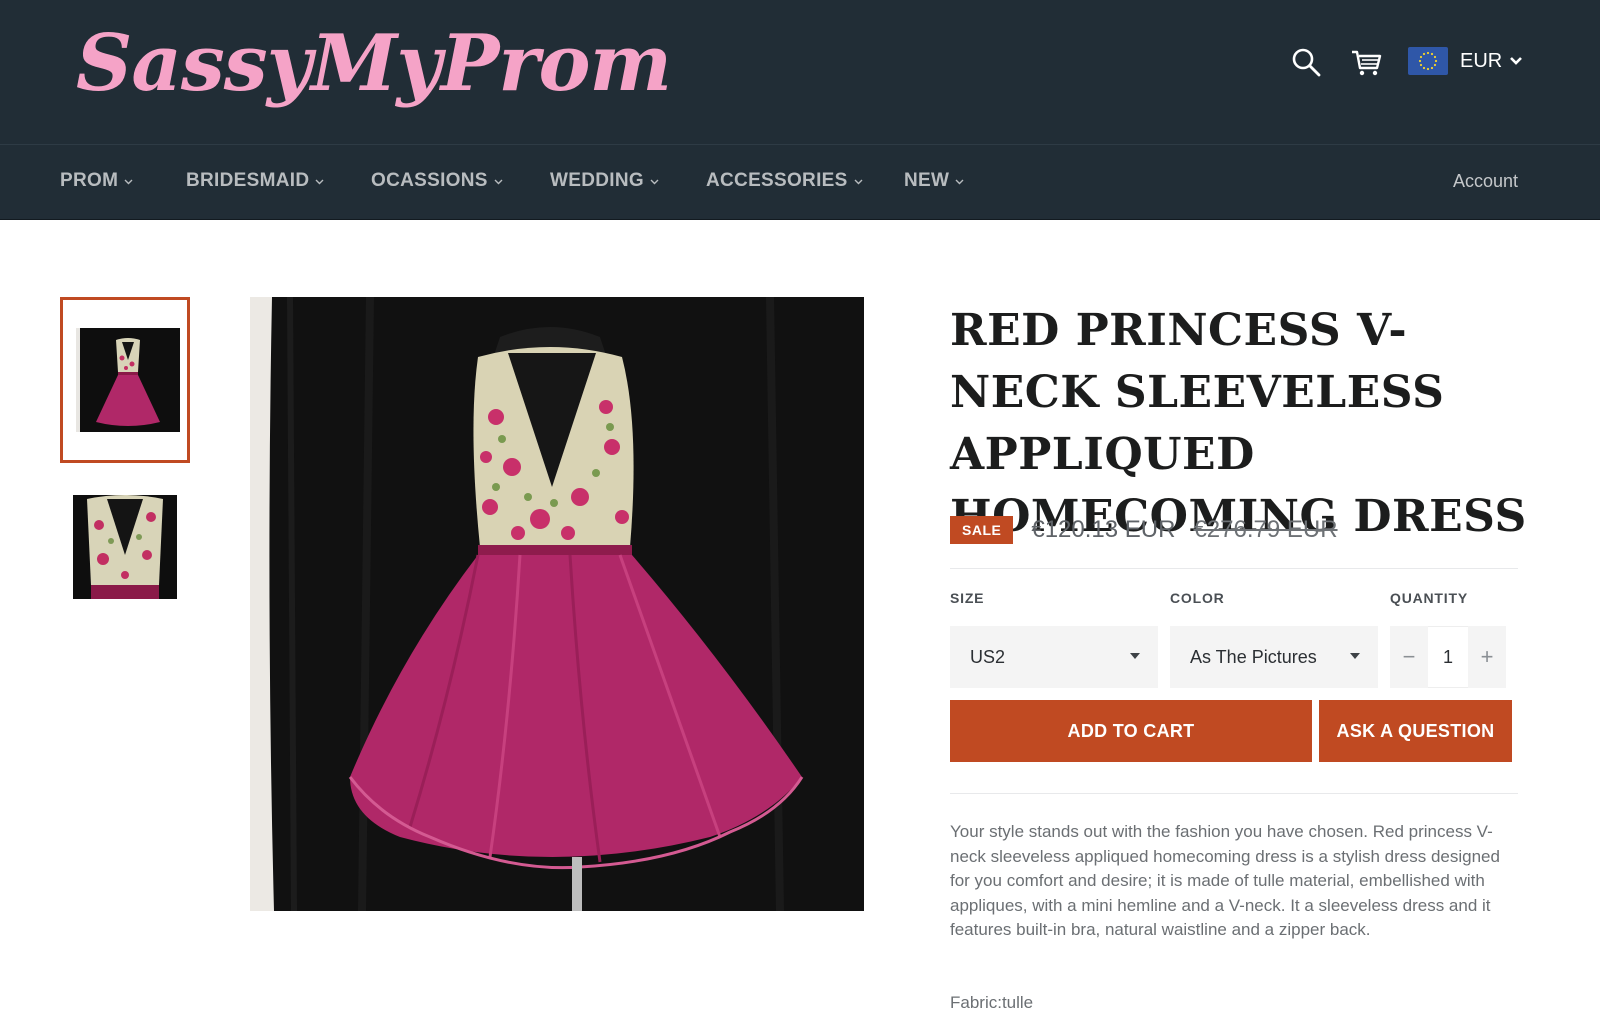 Image resolution: width=1600 pixels, height=1018 pixels. What do you see at coordinates (967, 598) in the screenshot?
I see `size-label: SIZE` at bounding box center [967, 598].